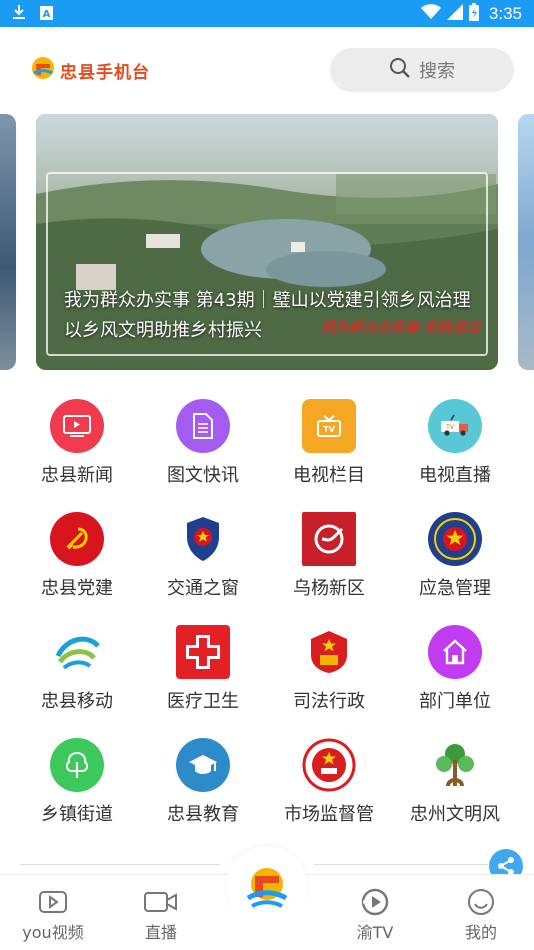 Image resolution: width=534 pixels, height=950 pixels. I want to click on notification-a-icon: A, so click(46, 14).